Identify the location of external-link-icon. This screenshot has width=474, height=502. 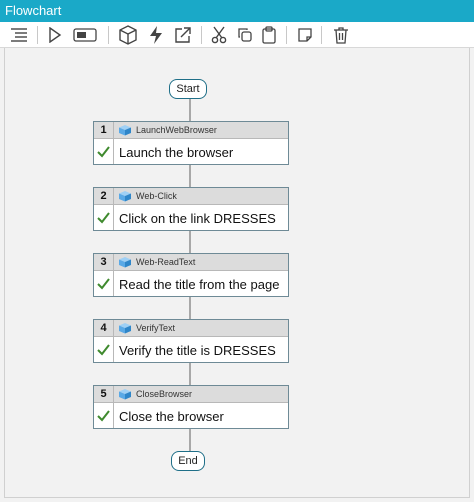
(183, 35).